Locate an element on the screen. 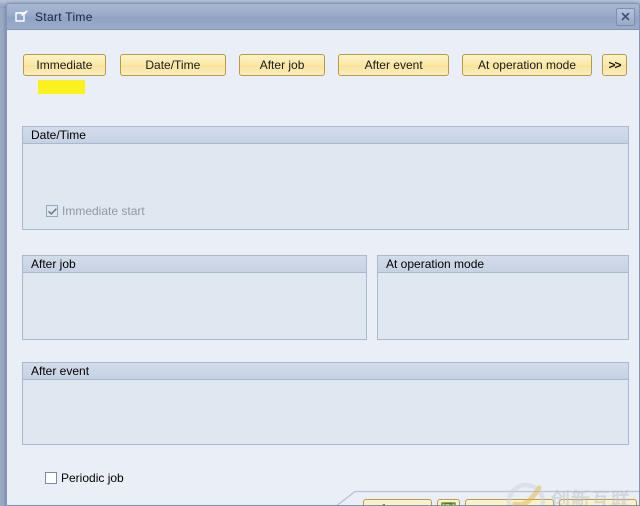 Image resolution: width=640 pixels, height=506 pixels. restrictions-button: Restrictions is located at coordinates (598, 502).